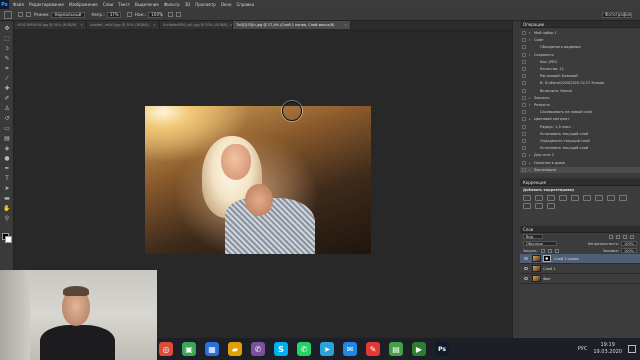 This screenshot has height=360, width=640. Describe the element at coordinates (147, 4) in the screenshot. I see `menu-select: Выделение` at that location.